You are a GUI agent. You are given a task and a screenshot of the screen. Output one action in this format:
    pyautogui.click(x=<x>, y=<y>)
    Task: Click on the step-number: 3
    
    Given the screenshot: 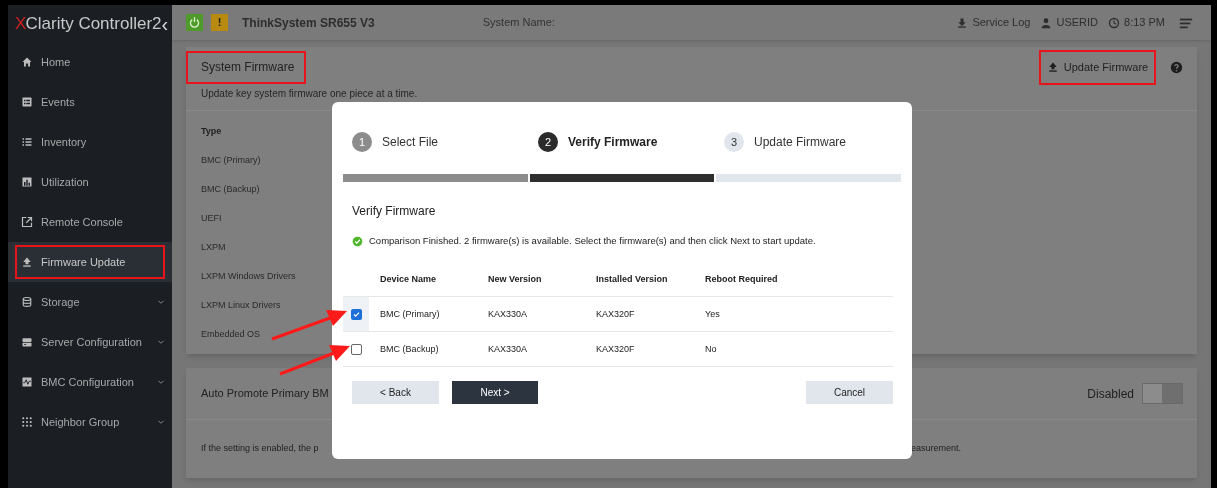 What is the action you would take?
    pyautogui.click(x=734, y=142)
    